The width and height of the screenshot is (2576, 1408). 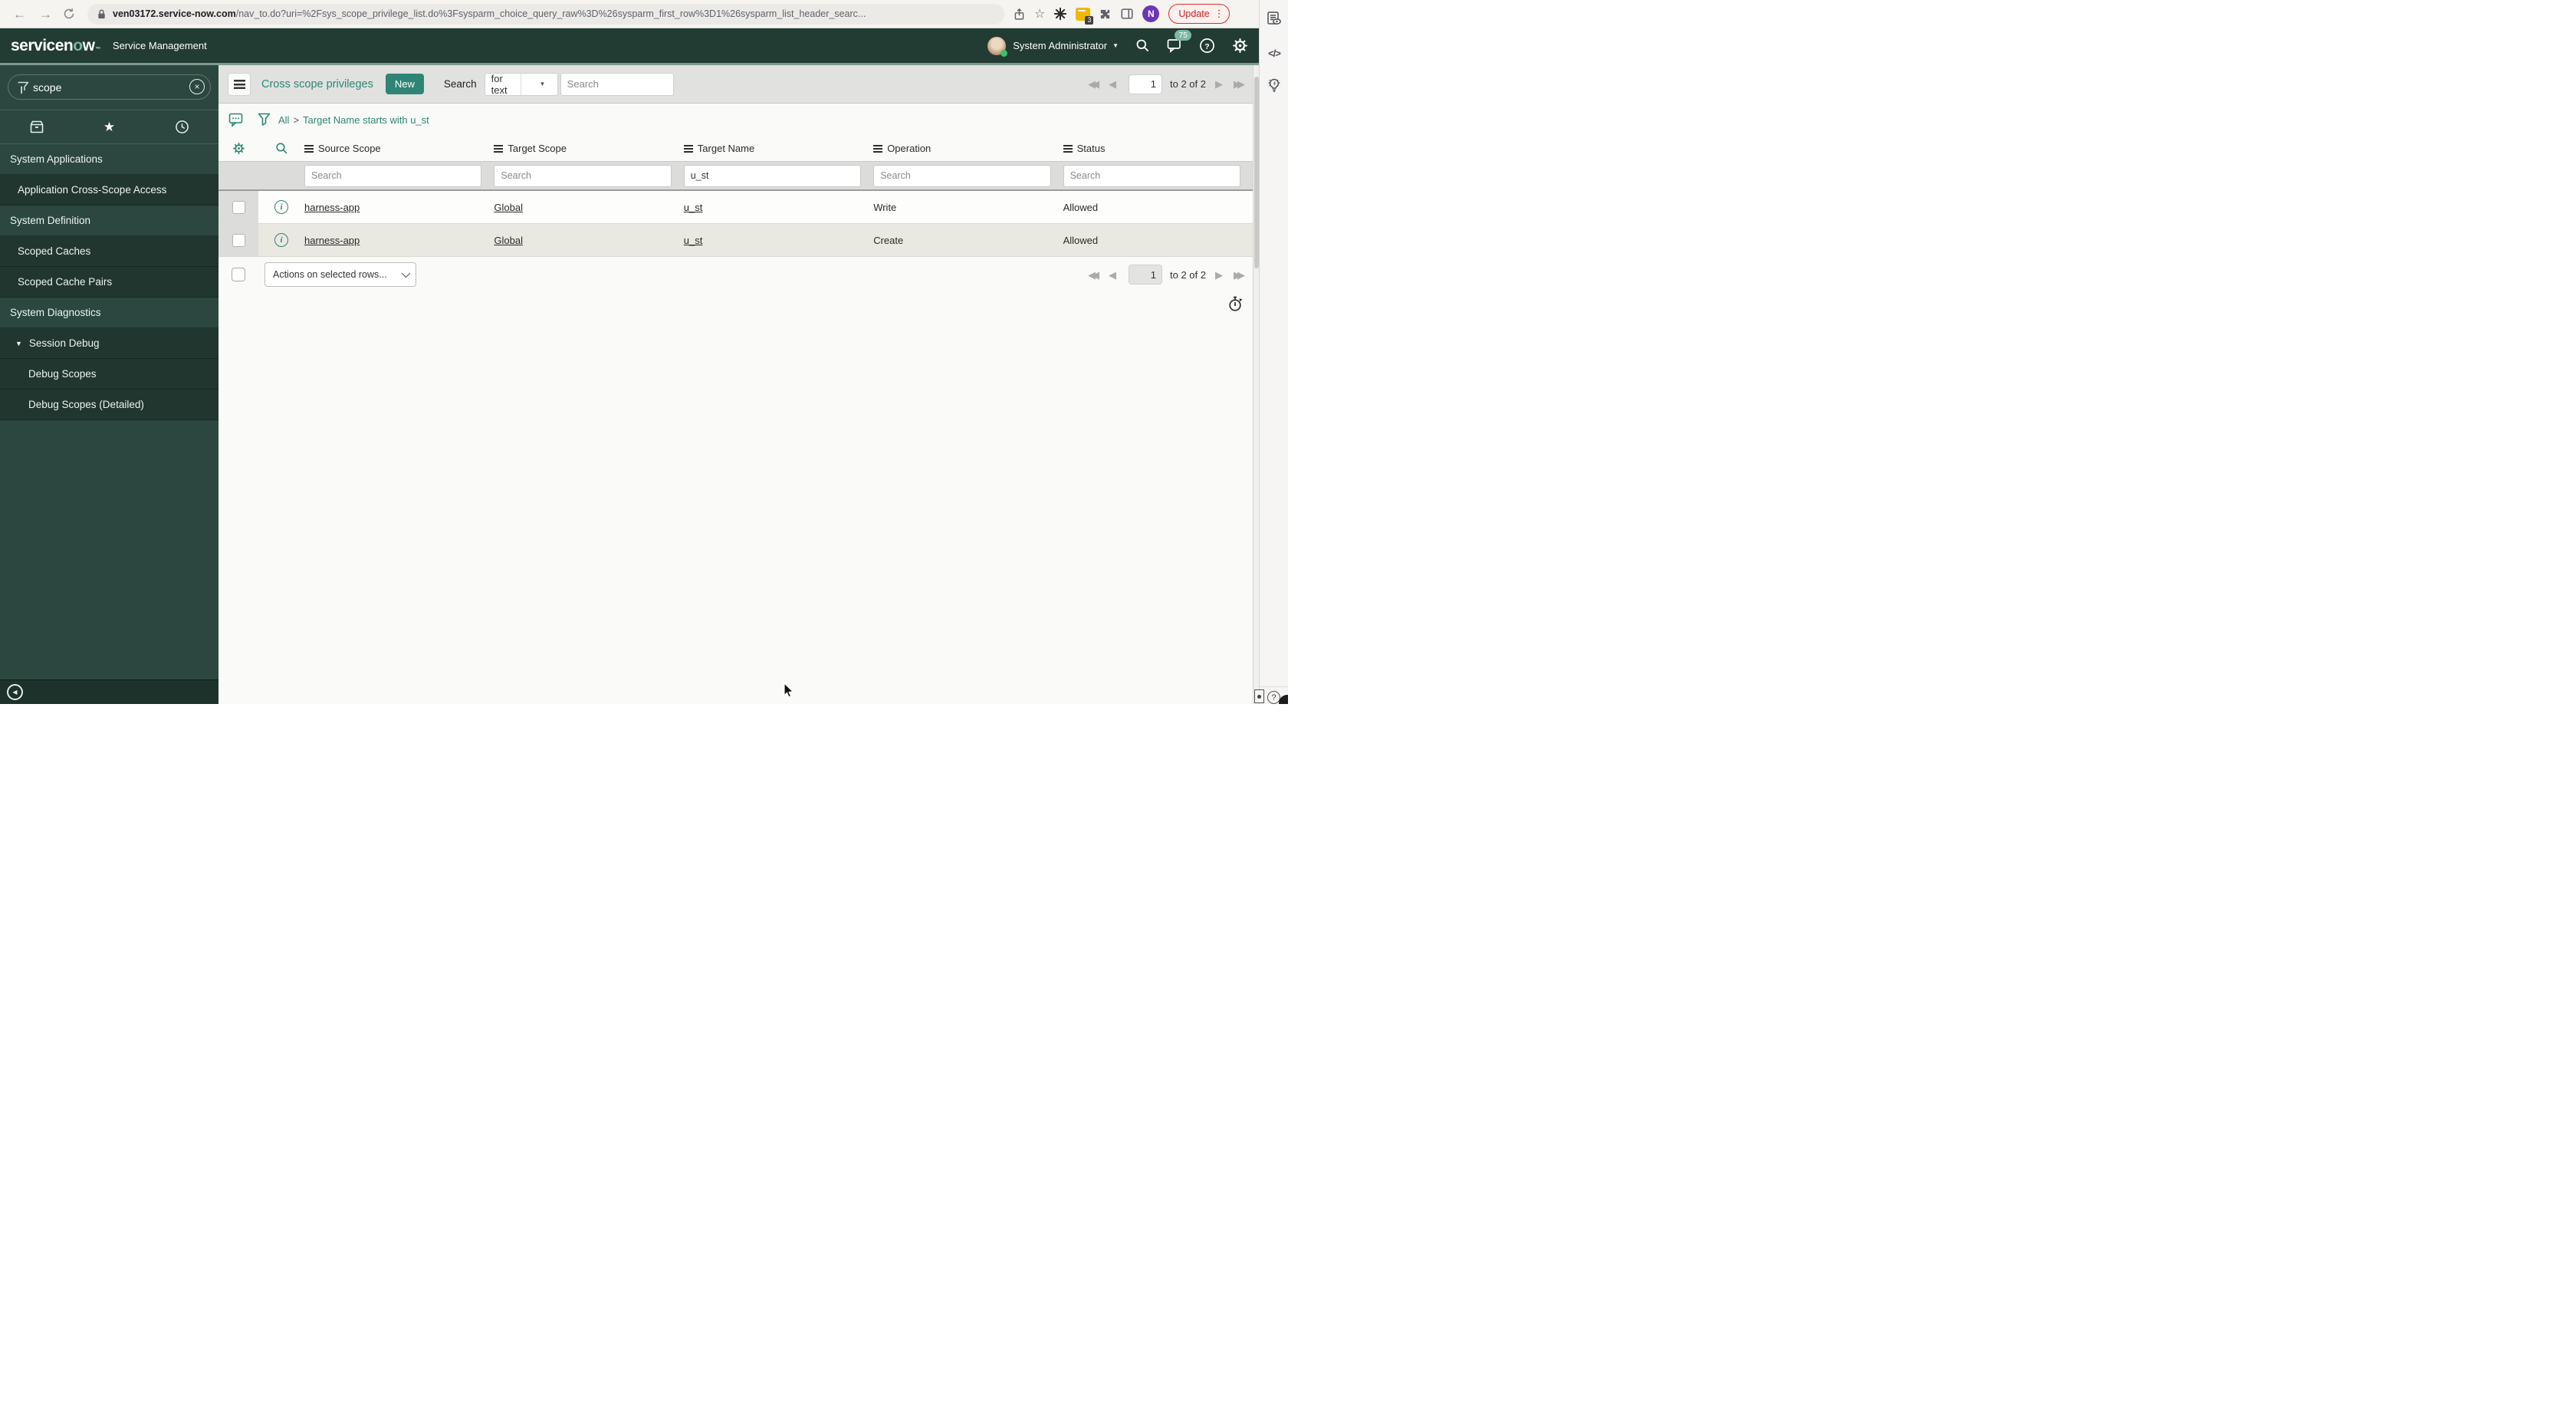 I want to click on browser-back-icon: ←, so click(x=19, y=14).